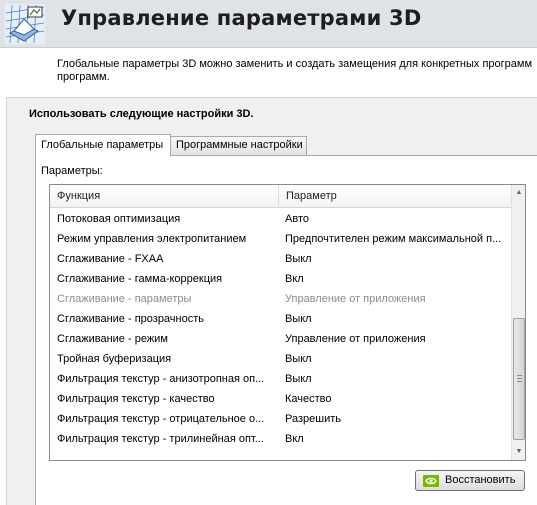  What do you see at coordinates (110, 259) in the screenshot?
I see `row-function: Сглаживание - FXAA` at bounding box center [110, 259].